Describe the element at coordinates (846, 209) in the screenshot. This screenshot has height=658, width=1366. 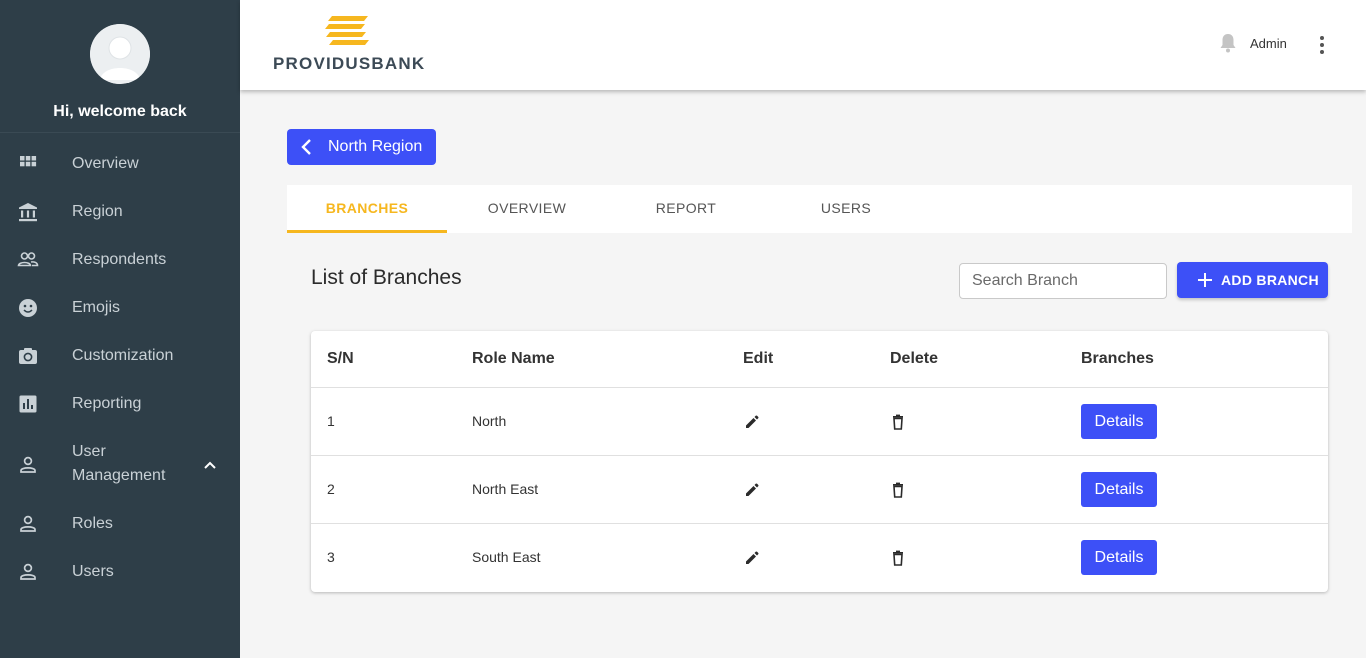
I see `tab-users: USERS` at that location.